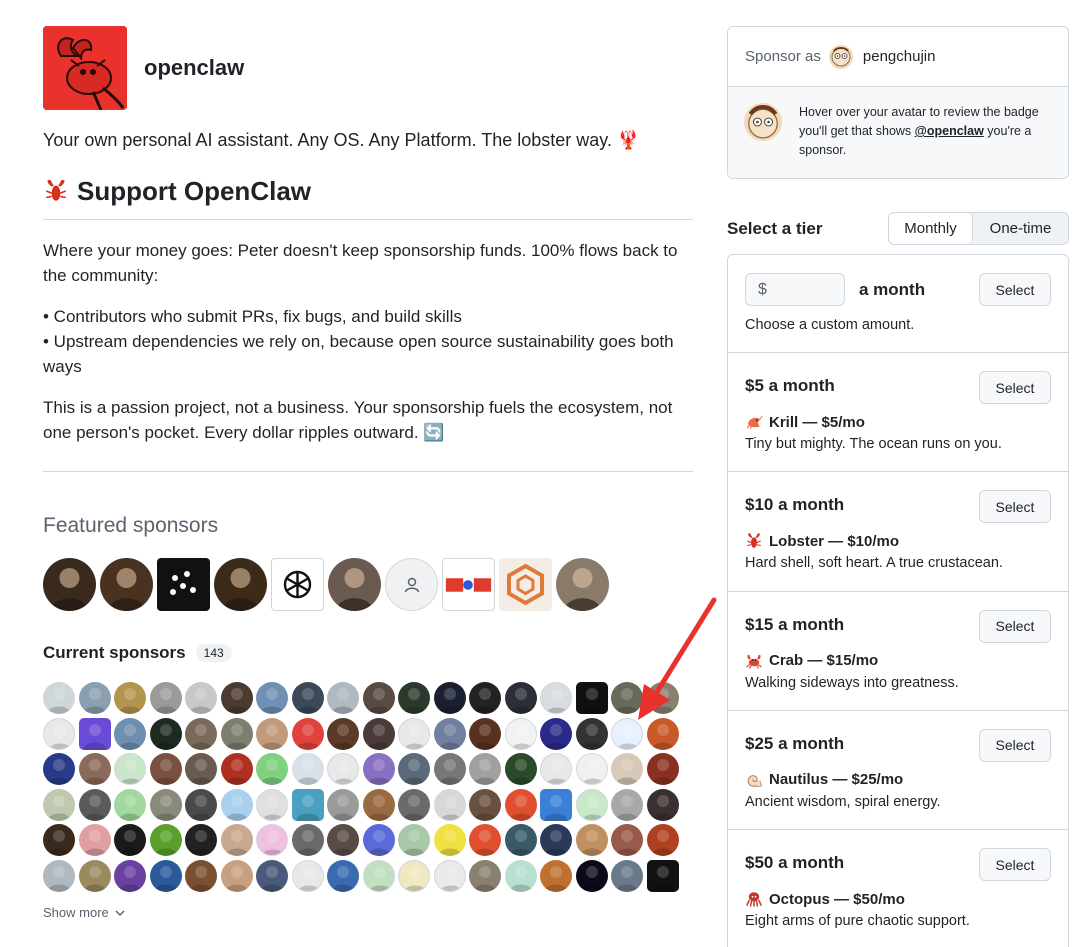 This screenshot has height=947, width=1080. Describe the element at coordinates (85, 68) in the screenshot. I see `openclaw-logo` at that location.